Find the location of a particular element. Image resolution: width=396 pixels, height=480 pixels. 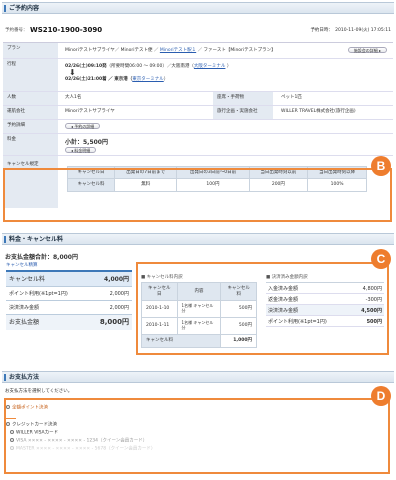

highlight-box-c is located at coordinates (262, 308).